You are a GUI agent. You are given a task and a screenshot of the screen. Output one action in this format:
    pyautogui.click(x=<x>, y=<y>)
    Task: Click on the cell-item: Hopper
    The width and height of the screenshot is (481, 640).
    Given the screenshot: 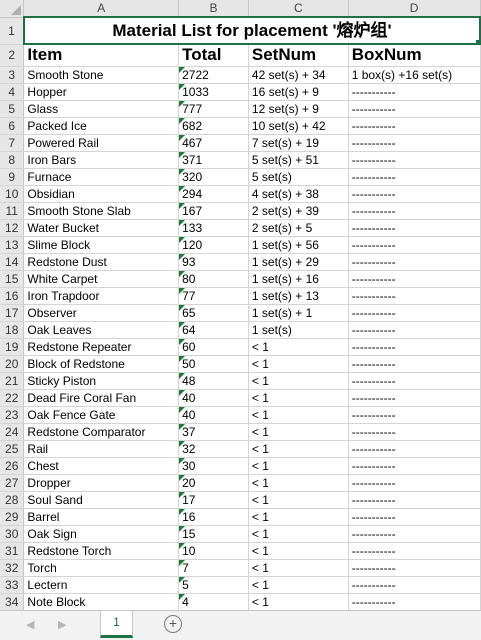 What is the action you would take?
    pyautogui.click(x=101, y=92)
    